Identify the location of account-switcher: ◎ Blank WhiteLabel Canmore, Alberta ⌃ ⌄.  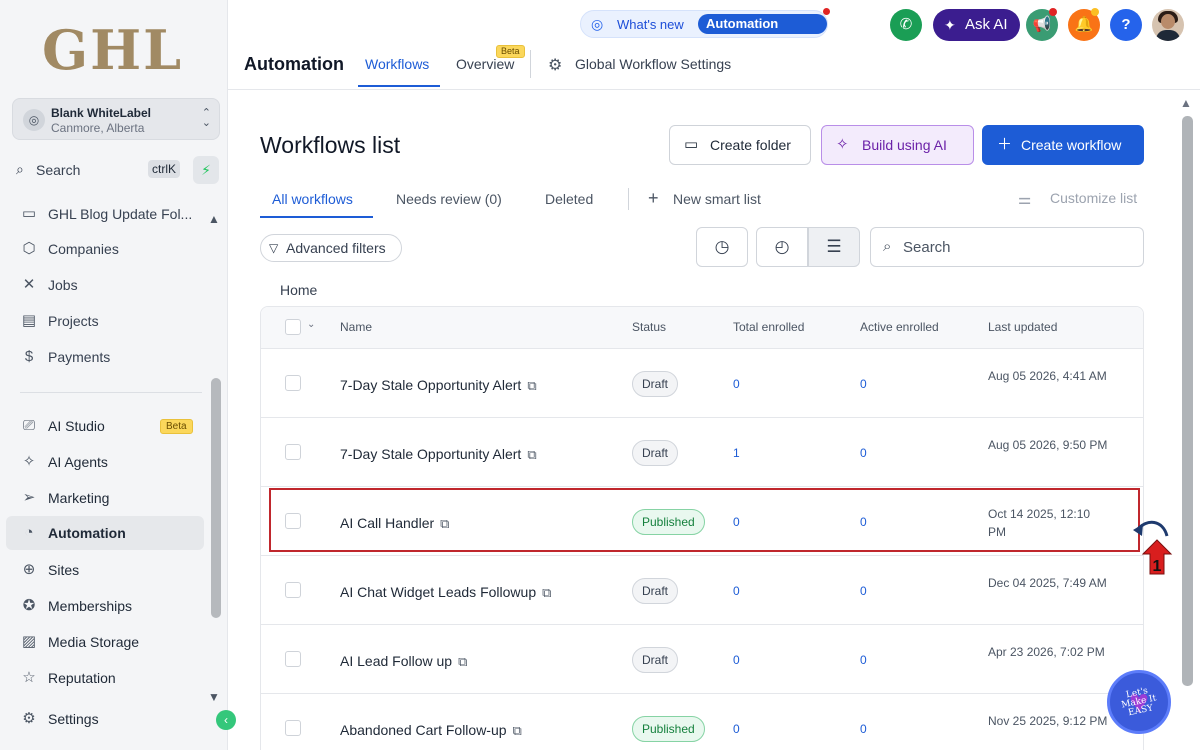
(116, 119).